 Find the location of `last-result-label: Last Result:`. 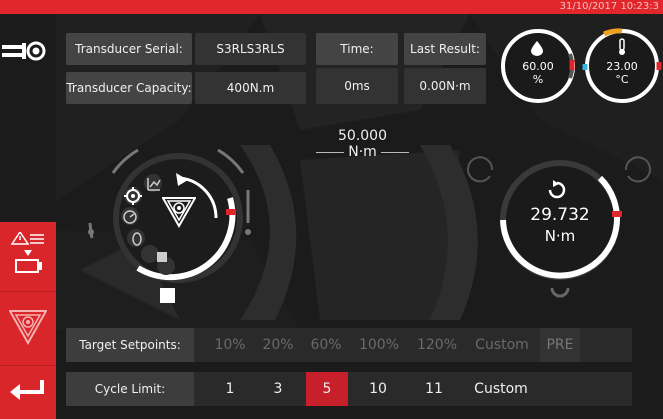

last-result-label: Last Result: is located at coordinates (445, 49).